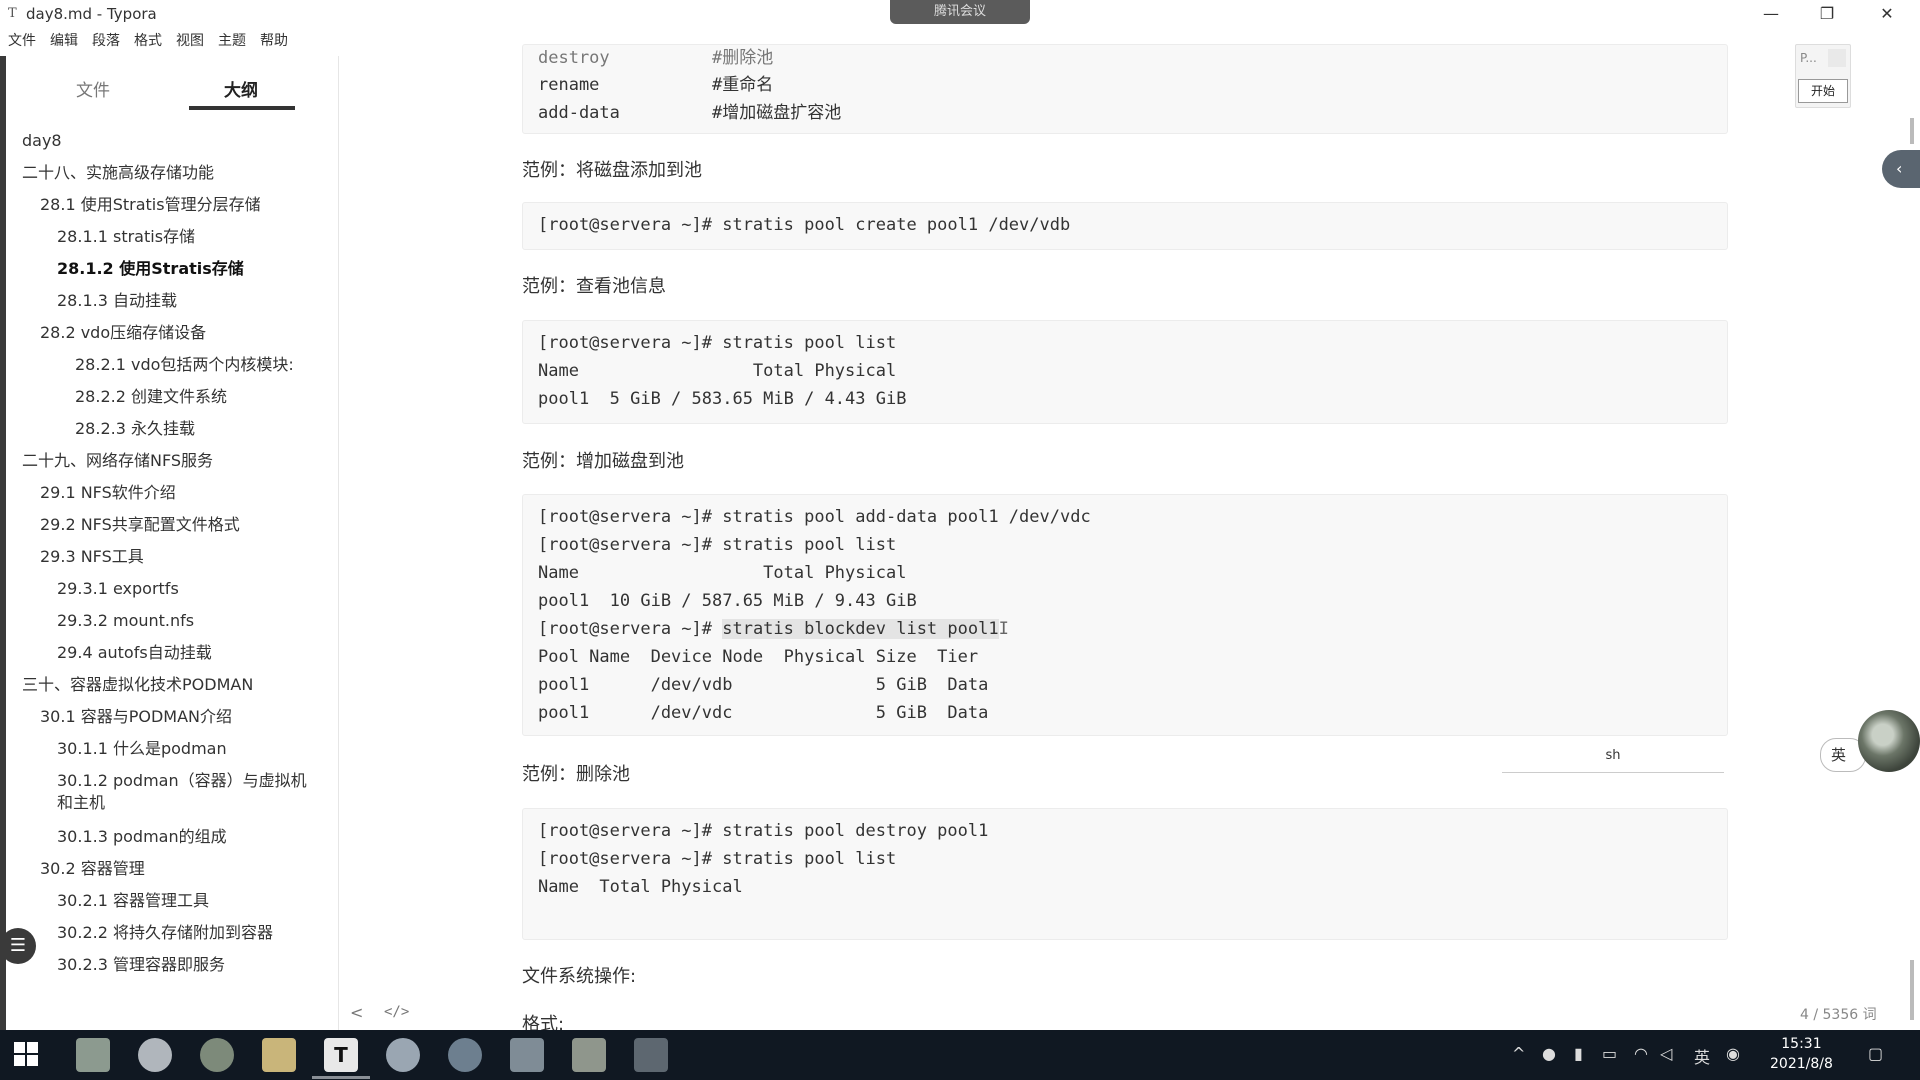 Image resolution: width=1920 pixels, height=1080 pixels. Describe the element at coordinates (612, 170) in the screenshot. I see `heading-add-disk: 范例：将磁盘添加到池` at that location.